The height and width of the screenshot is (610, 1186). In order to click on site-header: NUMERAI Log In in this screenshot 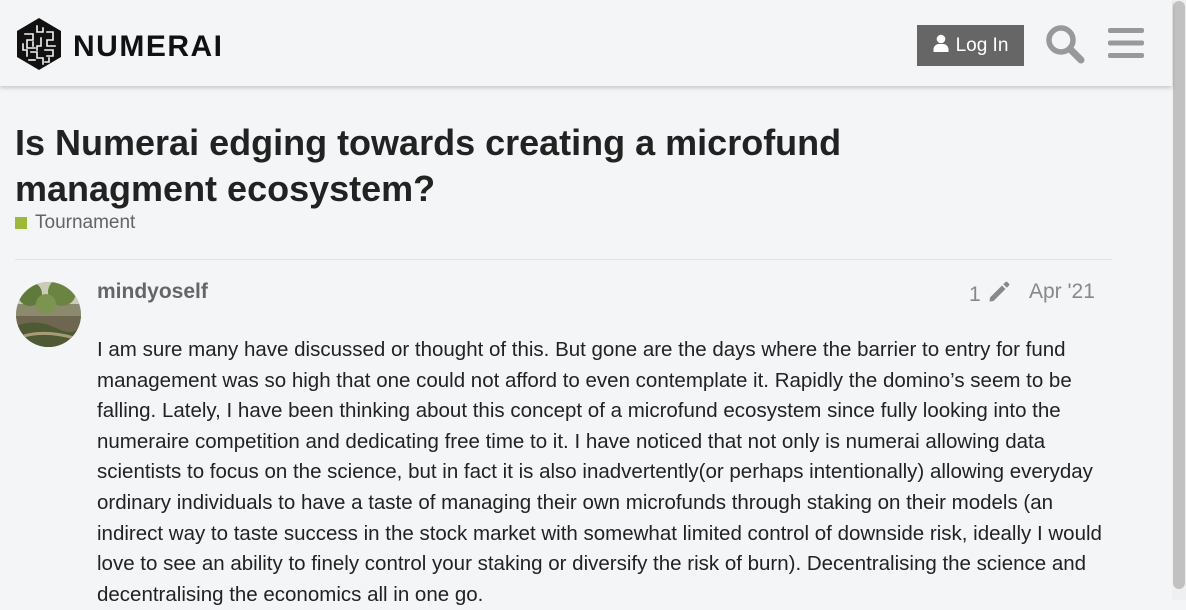, I will do `click(586, 43)`.